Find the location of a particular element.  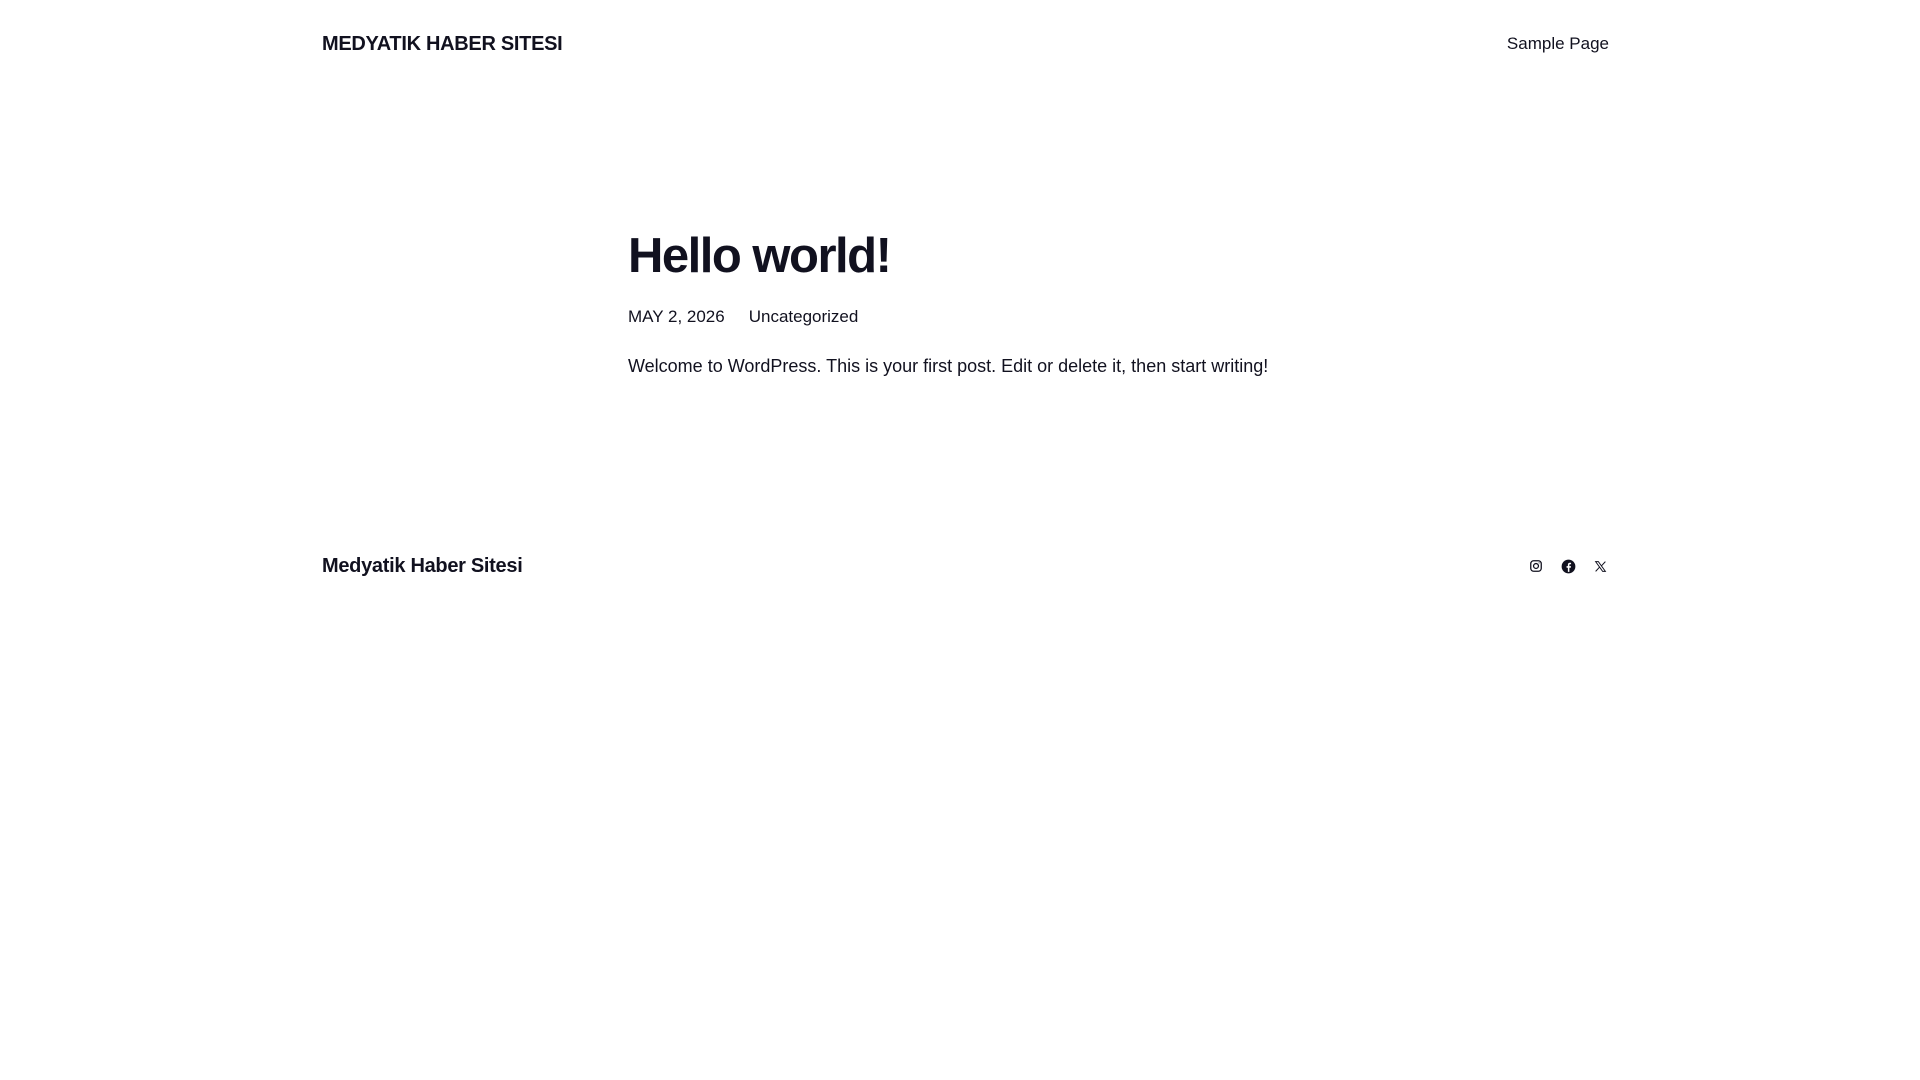

post-date: MAY 2, 2026 is located at coordinates (676, 316).